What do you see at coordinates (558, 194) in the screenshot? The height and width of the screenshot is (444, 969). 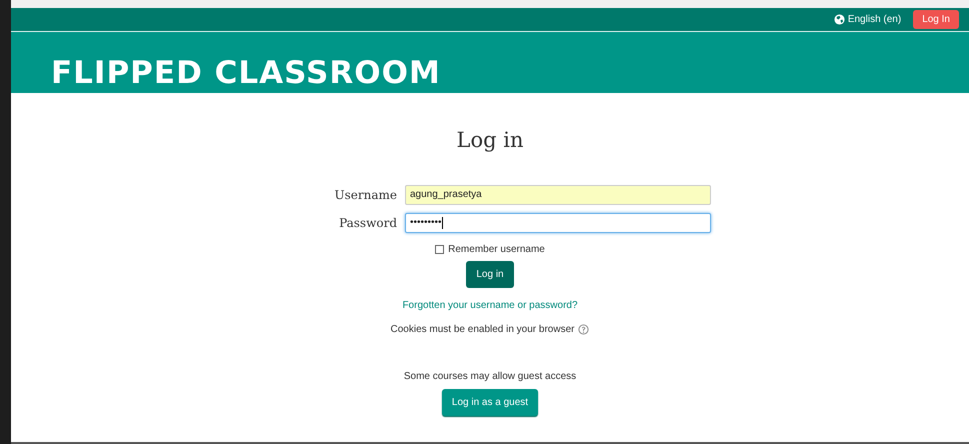 I see `input-field: agung_prasetya` at bounding box center [558, 194].